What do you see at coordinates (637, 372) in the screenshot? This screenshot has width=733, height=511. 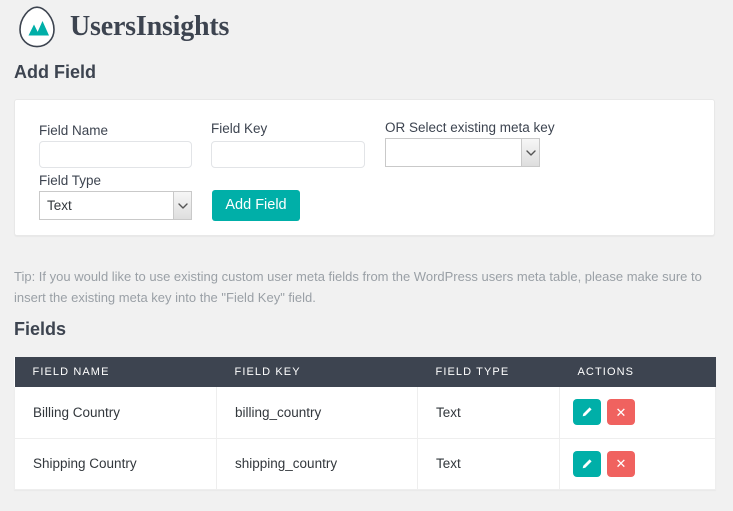 I see `column-header-actions: ACTIONS` at bounding box center [637, 372].